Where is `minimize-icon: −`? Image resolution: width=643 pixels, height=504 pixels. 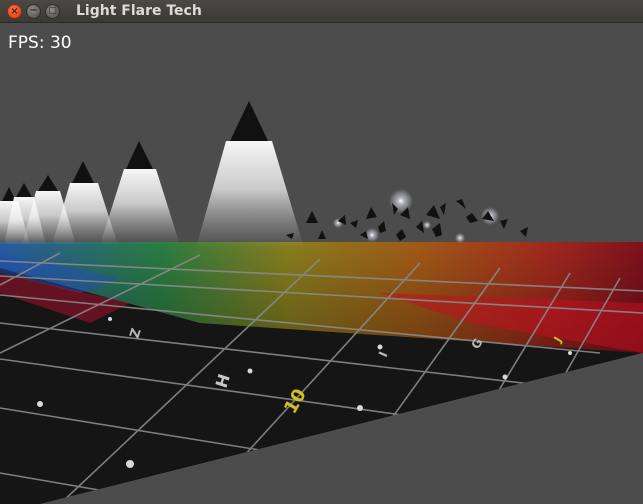 minimize-icon: − is located at coordinates (33, 10).